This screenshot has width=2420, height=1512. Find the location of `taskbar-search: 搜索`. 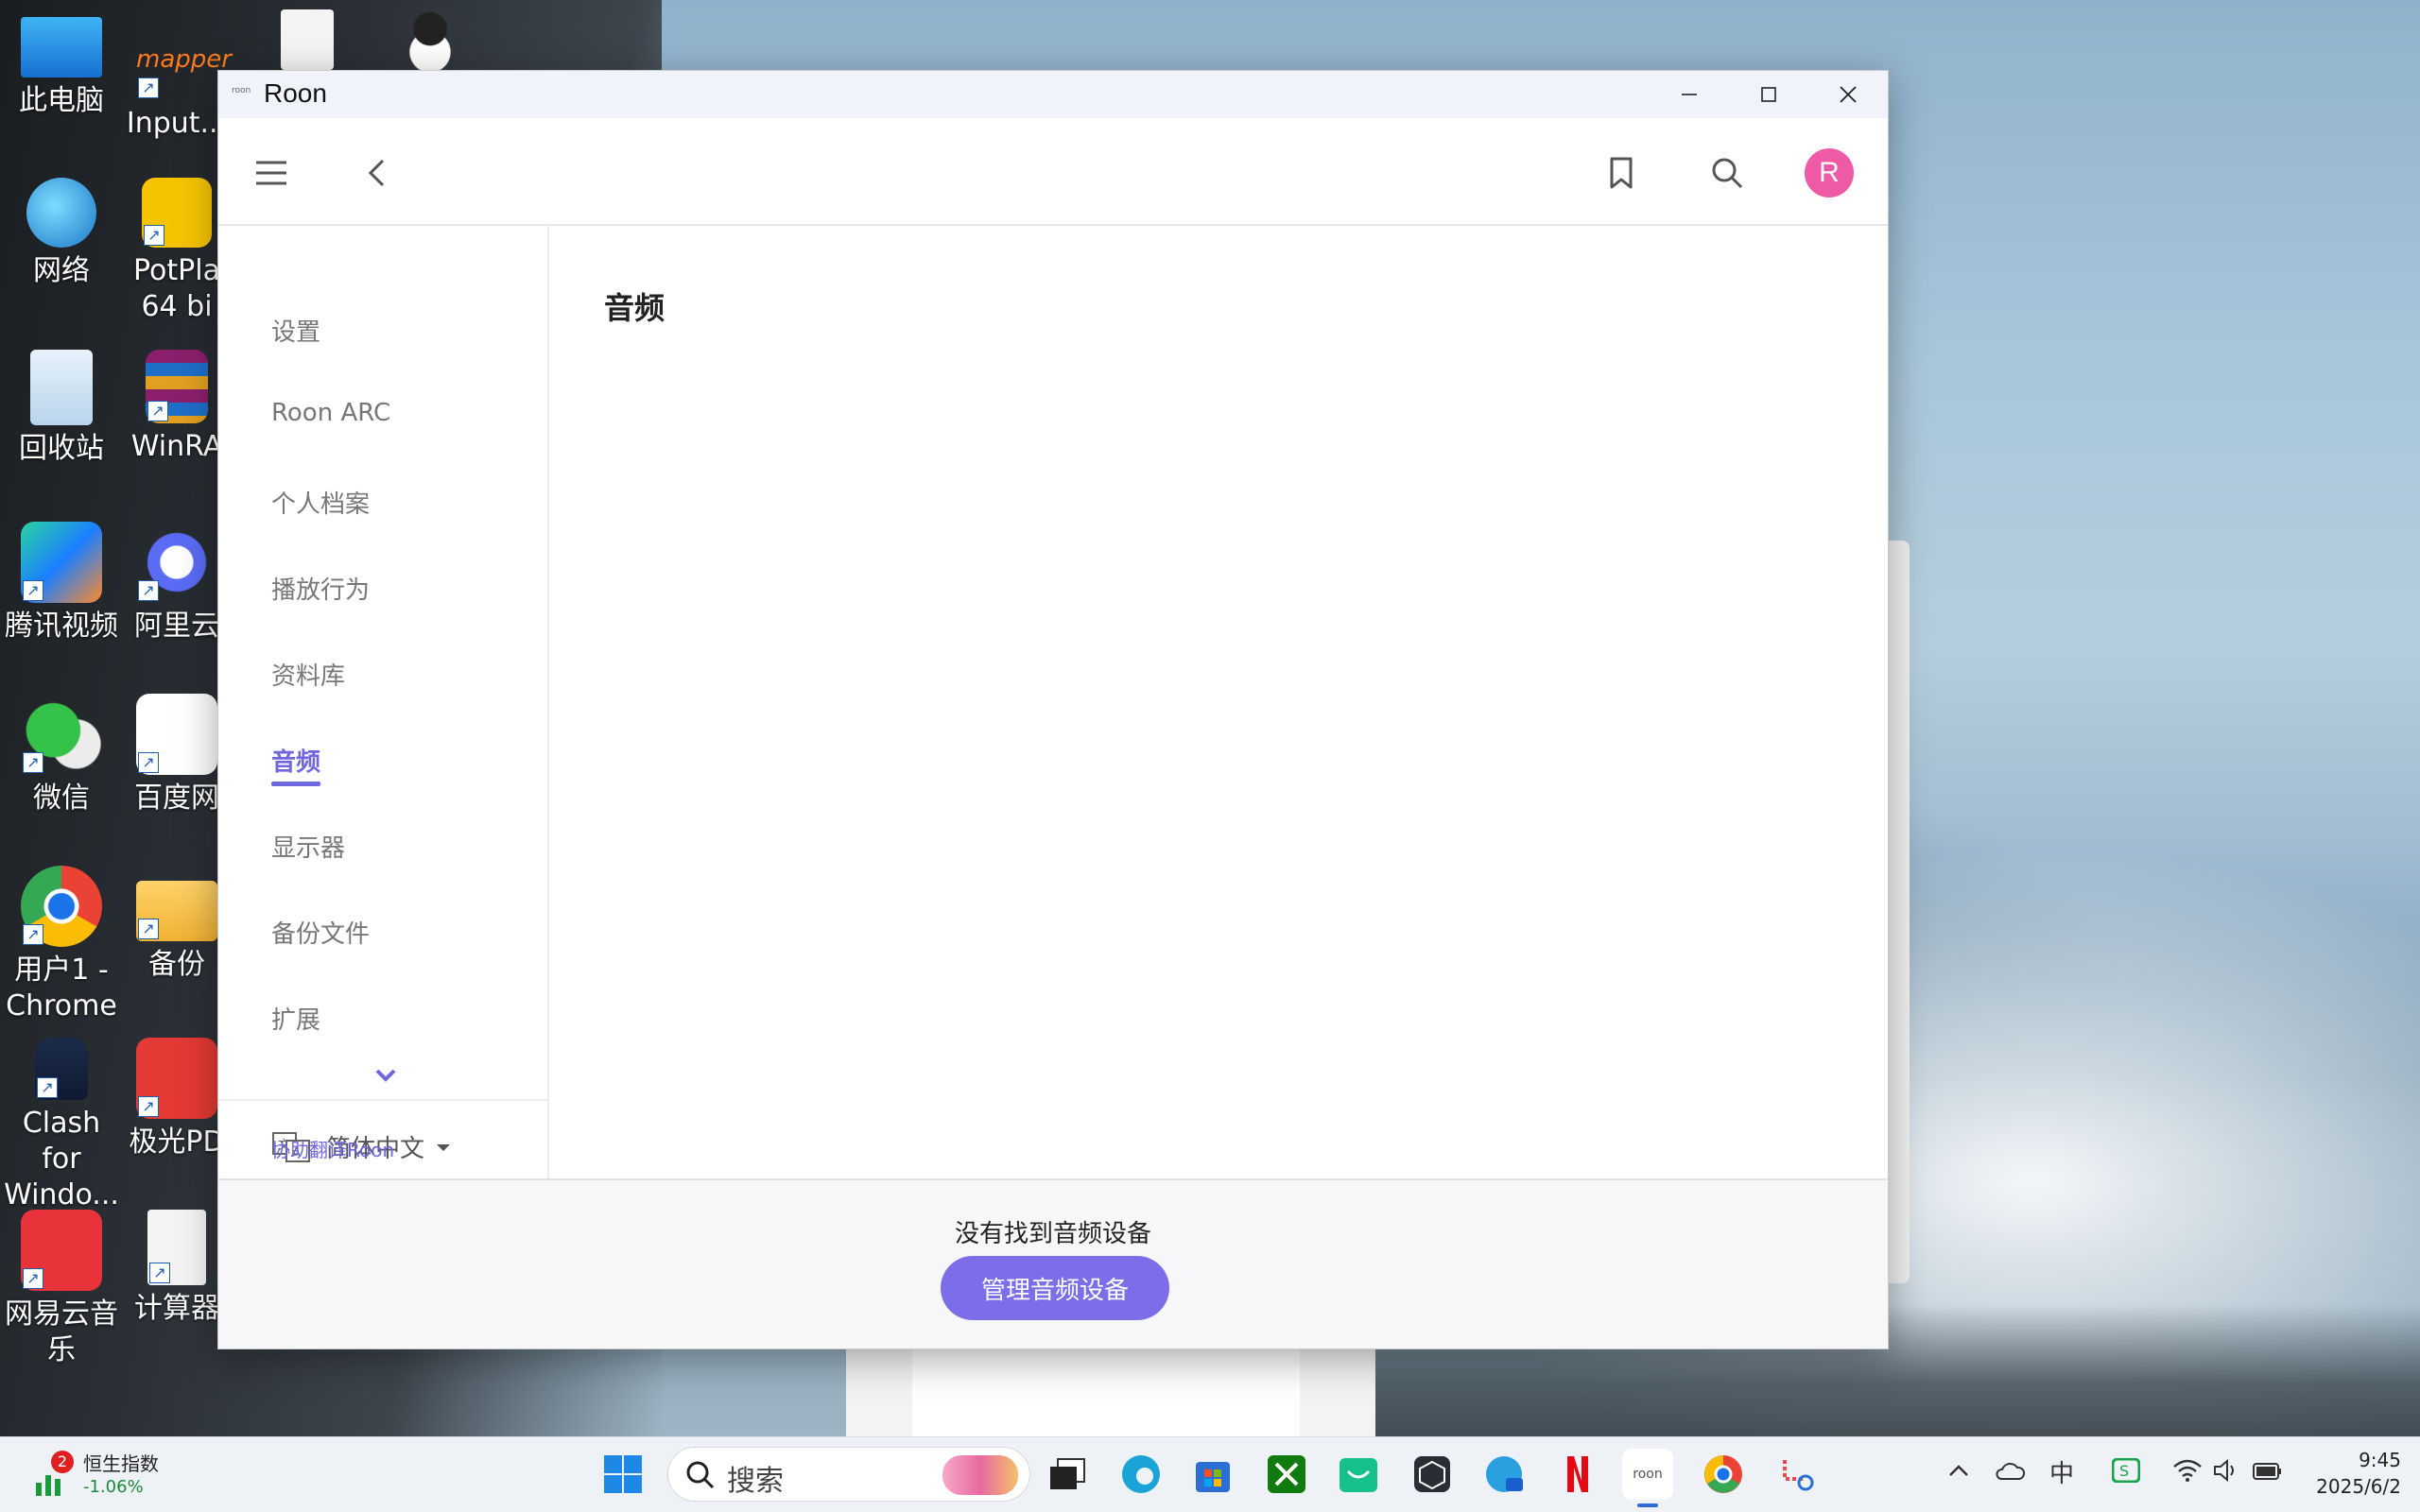

taskbar-search: 搜索 is located at coordinates (849, 1474).